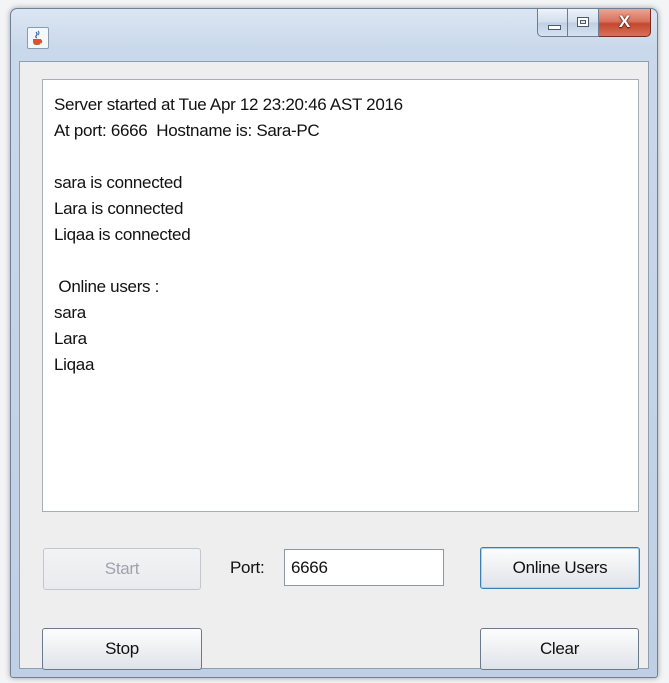 This screenshot has height=683, width=669. I want to click on log-line: At port: 6666 Hostname is: Sara-PC, so click(187, 130).